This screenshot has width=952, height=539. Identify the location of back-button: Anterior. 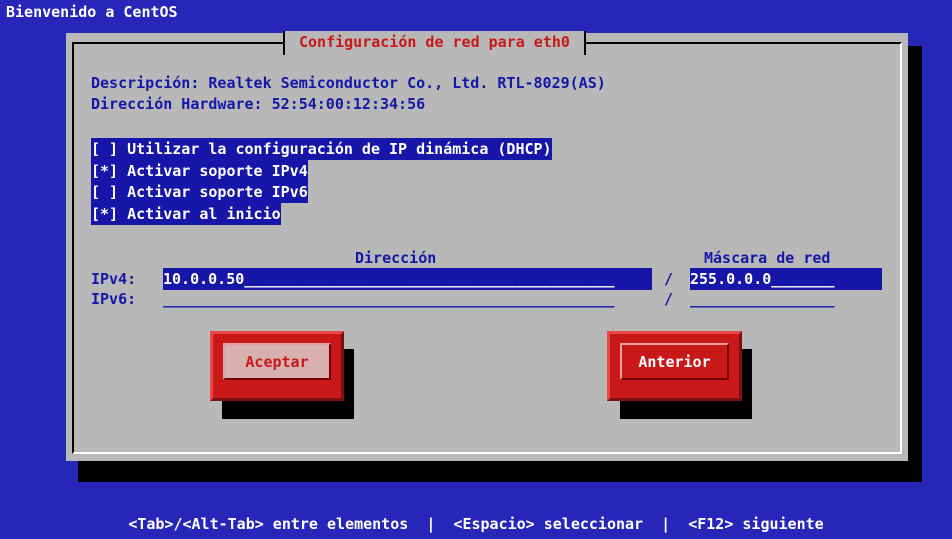
(674, 366).